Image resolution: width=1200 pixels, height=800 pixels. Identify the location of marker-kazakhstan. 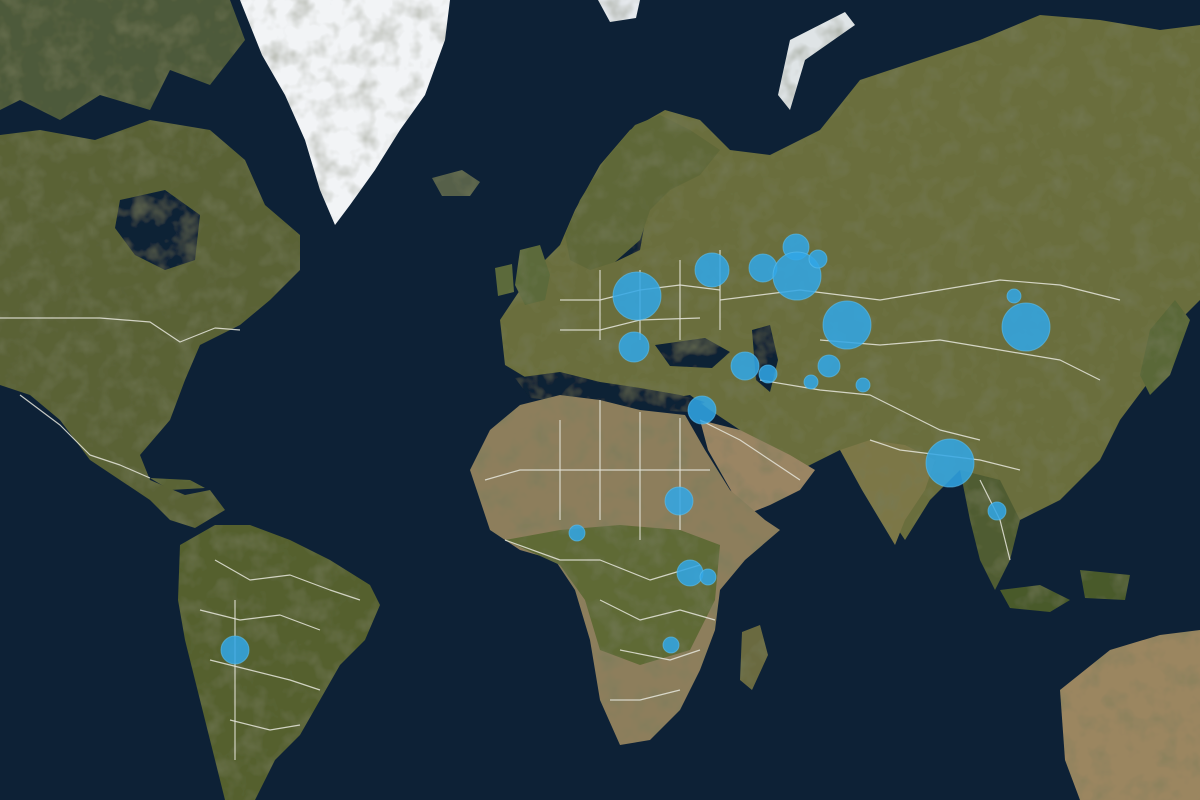
(847, 325).